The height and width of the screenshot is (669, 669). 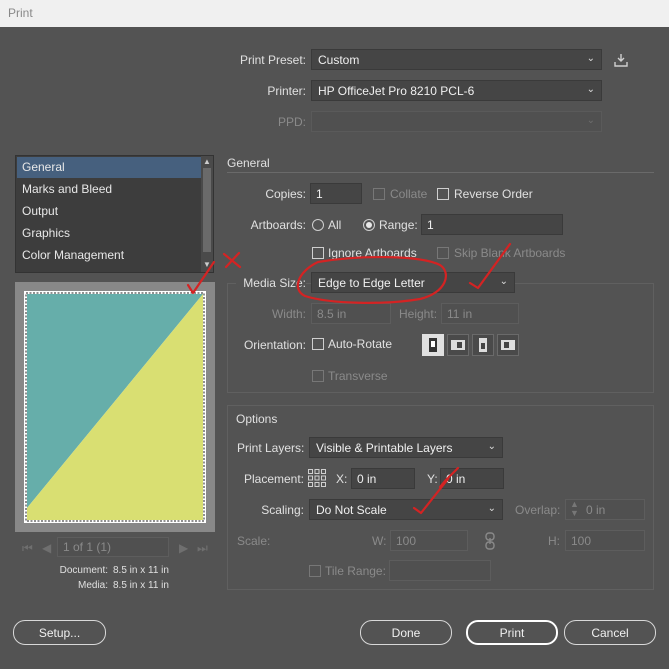 I want to click on artboards-all-label: All, so click(x=335, y=225).